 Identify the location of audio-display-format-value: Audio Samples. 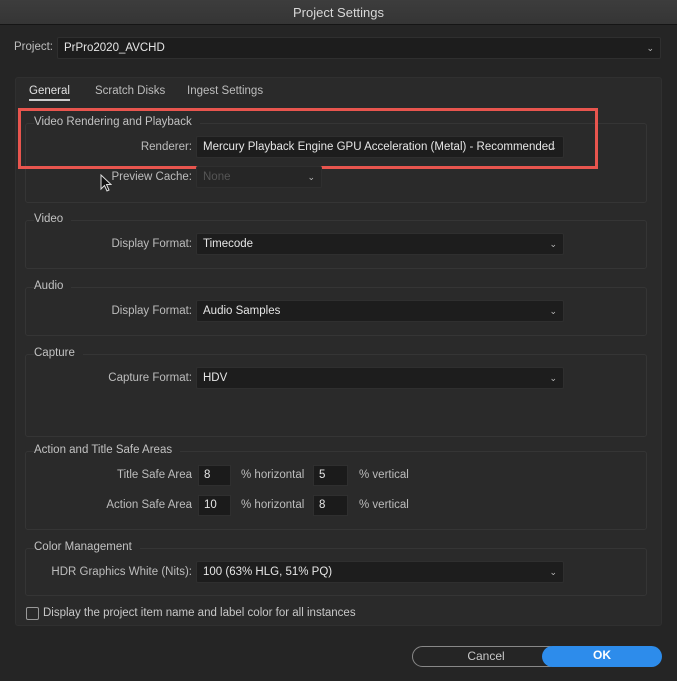
(242, 311).